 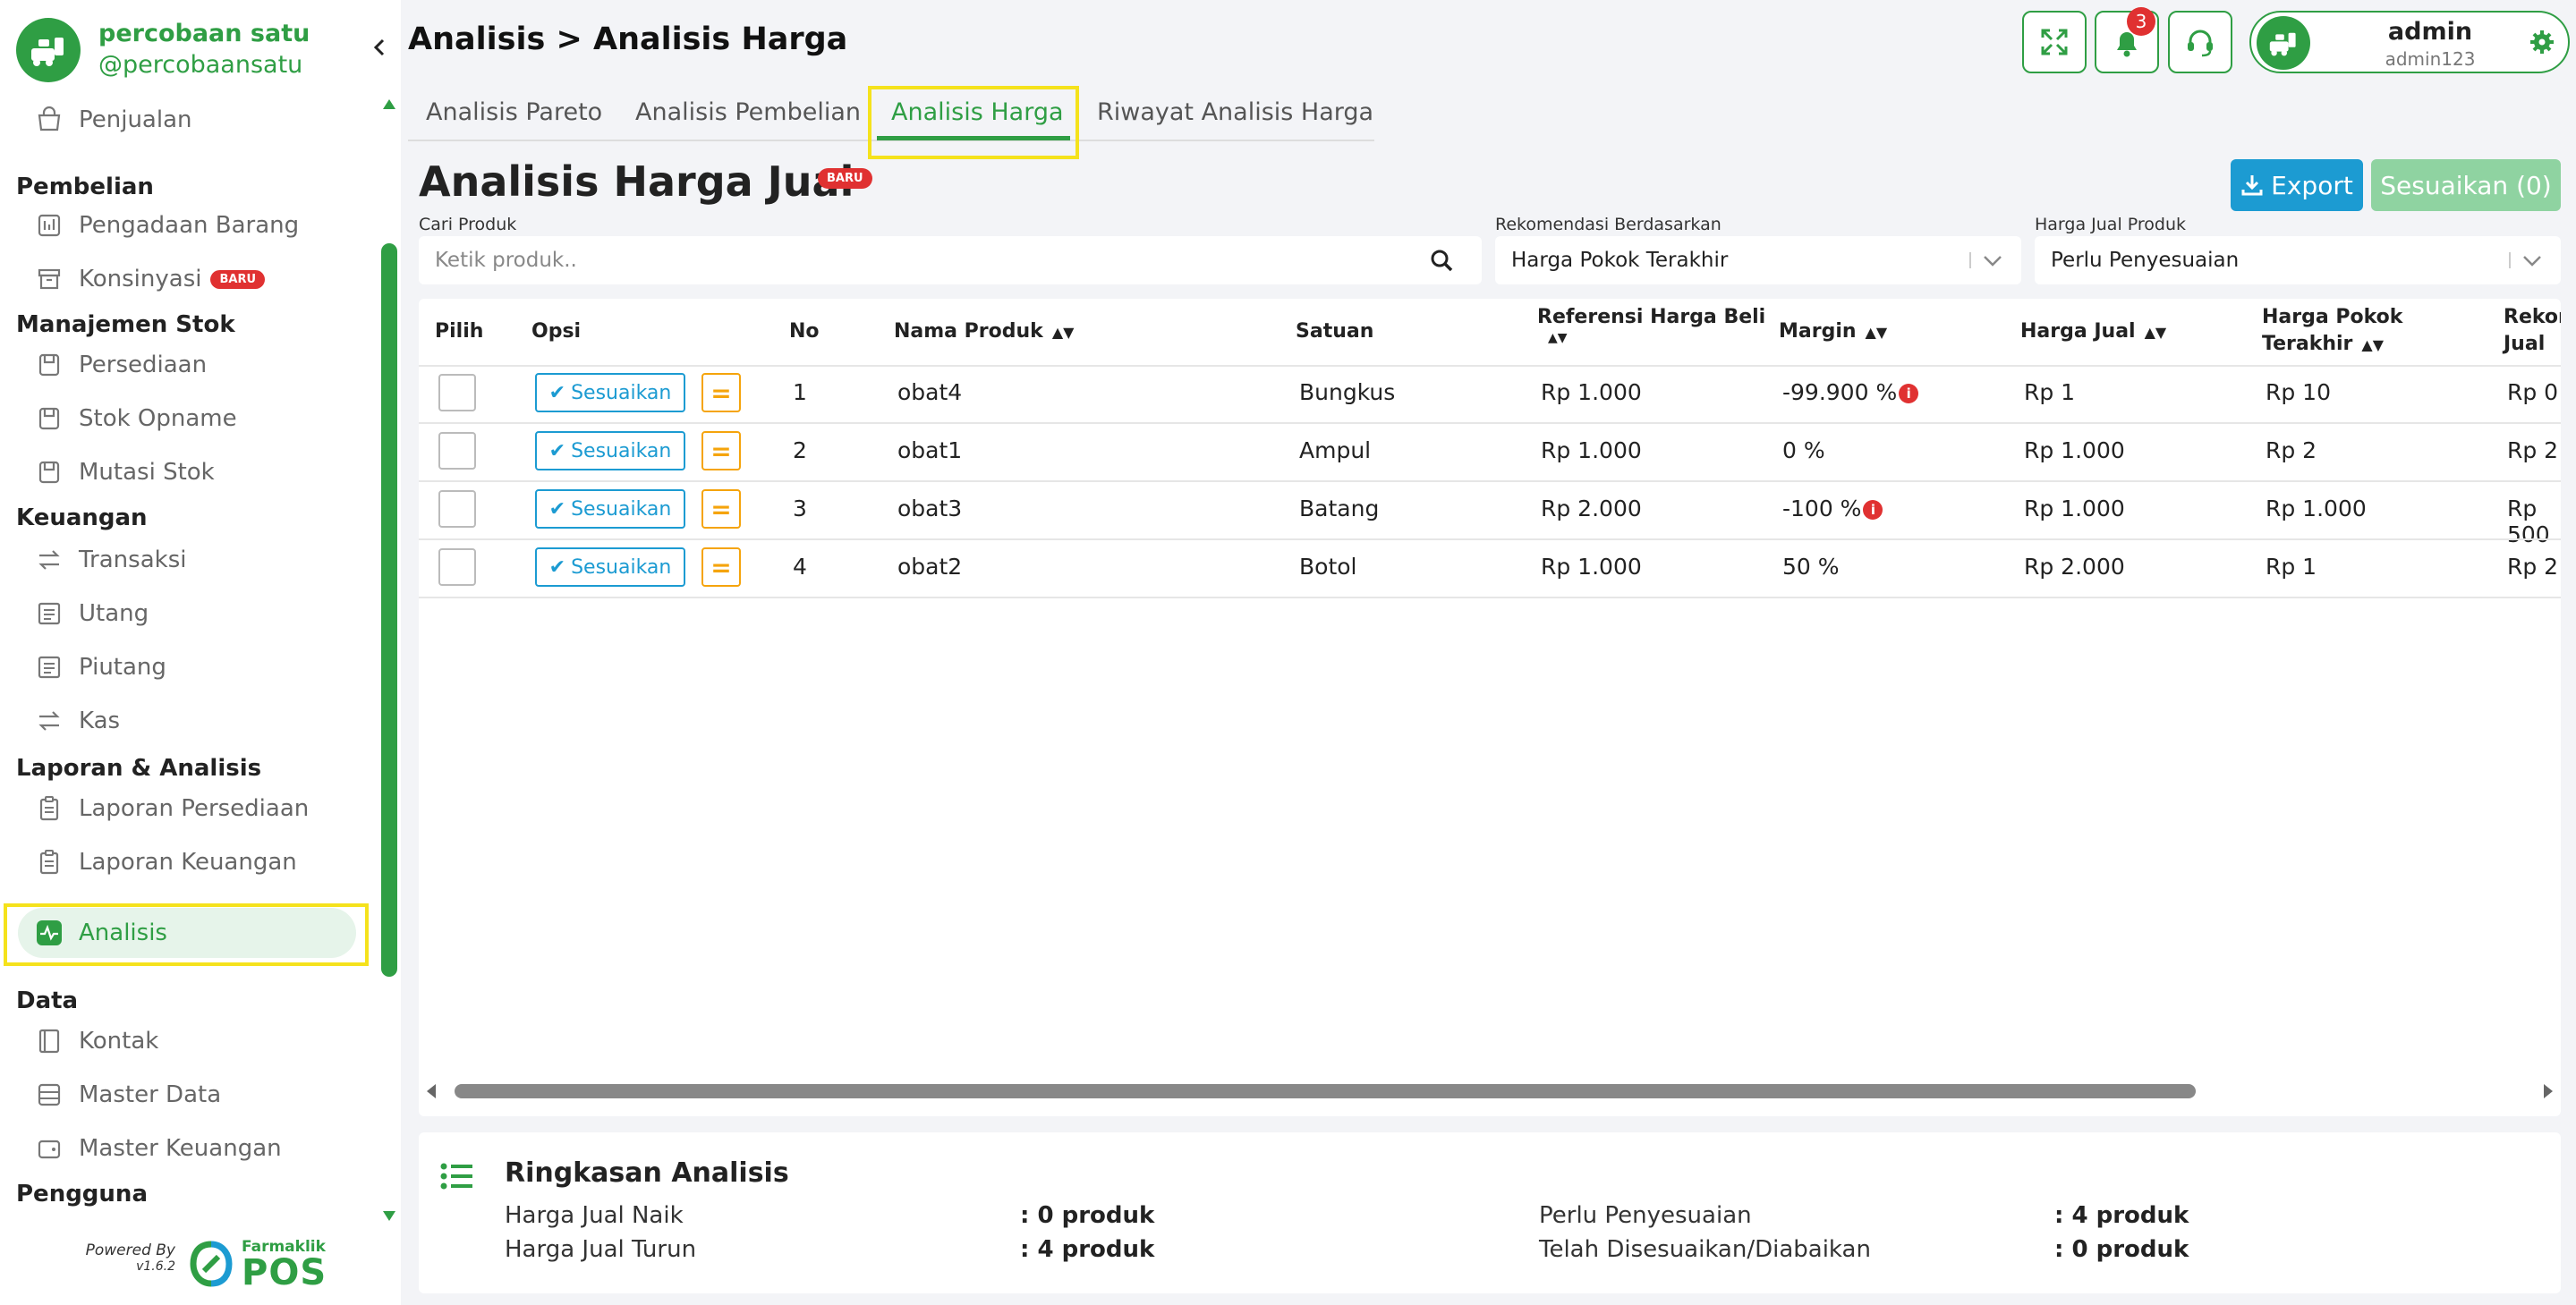 I want to click on rekomendasi-label: Rekomendasi Berdasarkan, so click(x=1608, y=224).